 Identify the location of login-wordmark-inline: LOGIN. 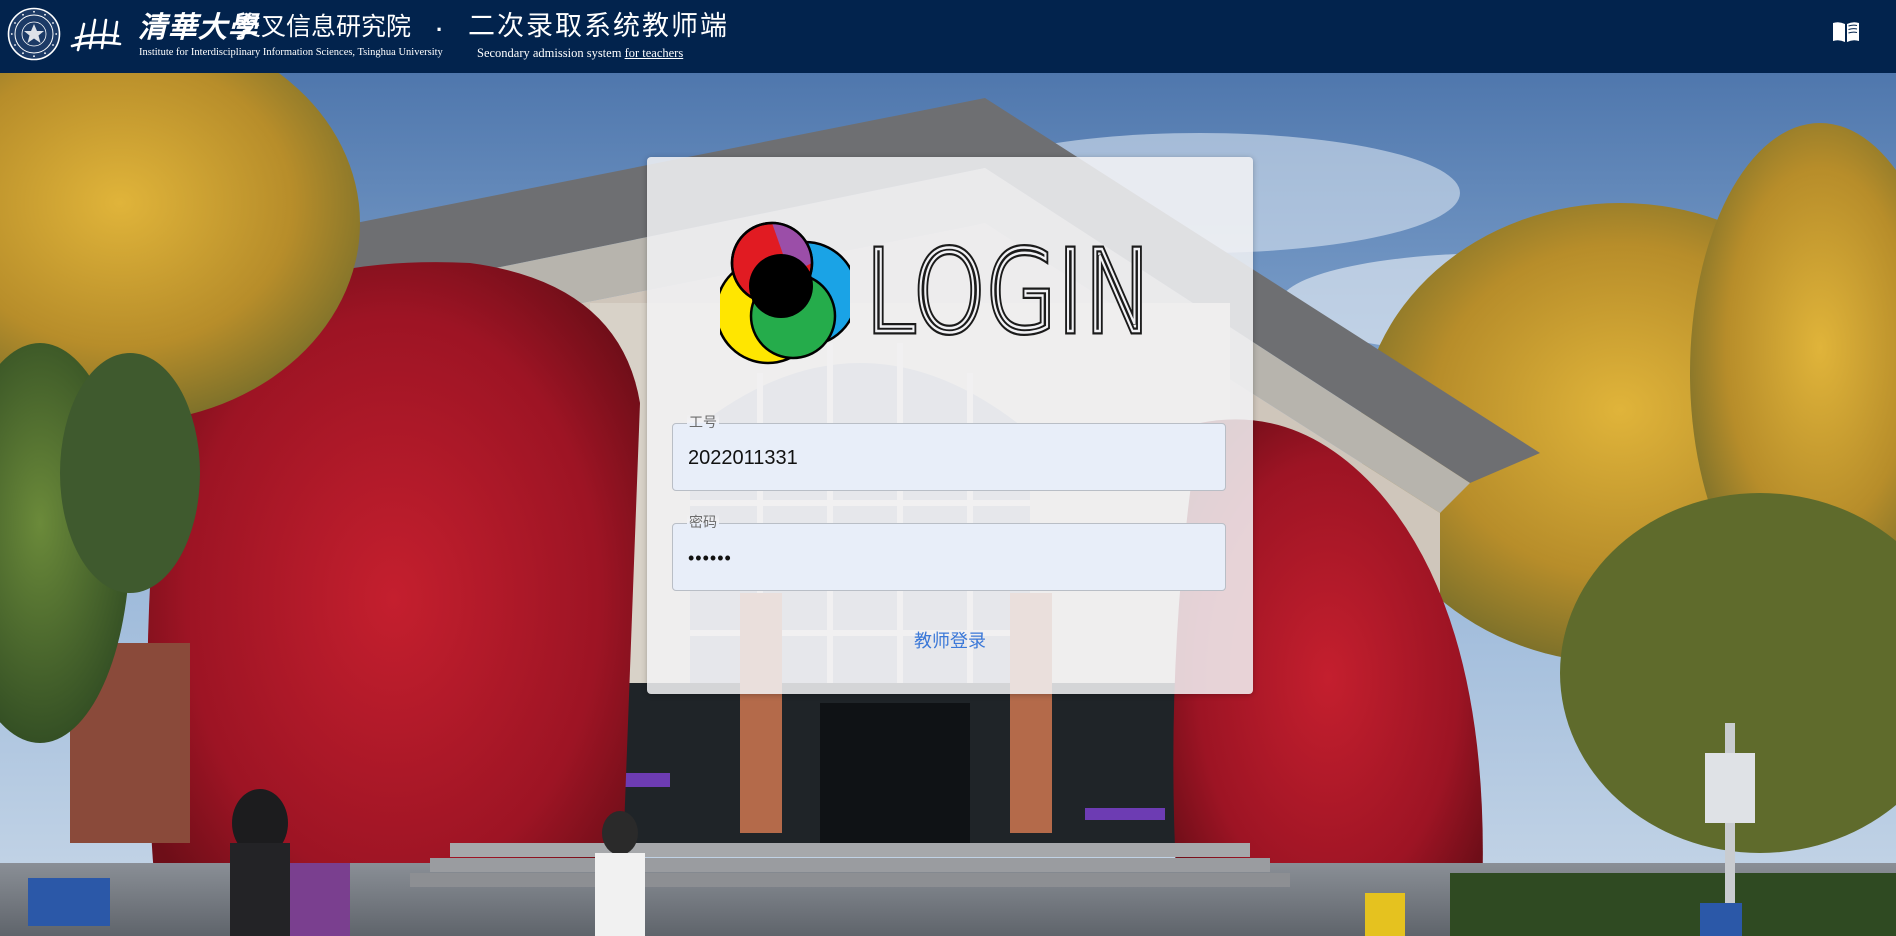
(1009, 289).